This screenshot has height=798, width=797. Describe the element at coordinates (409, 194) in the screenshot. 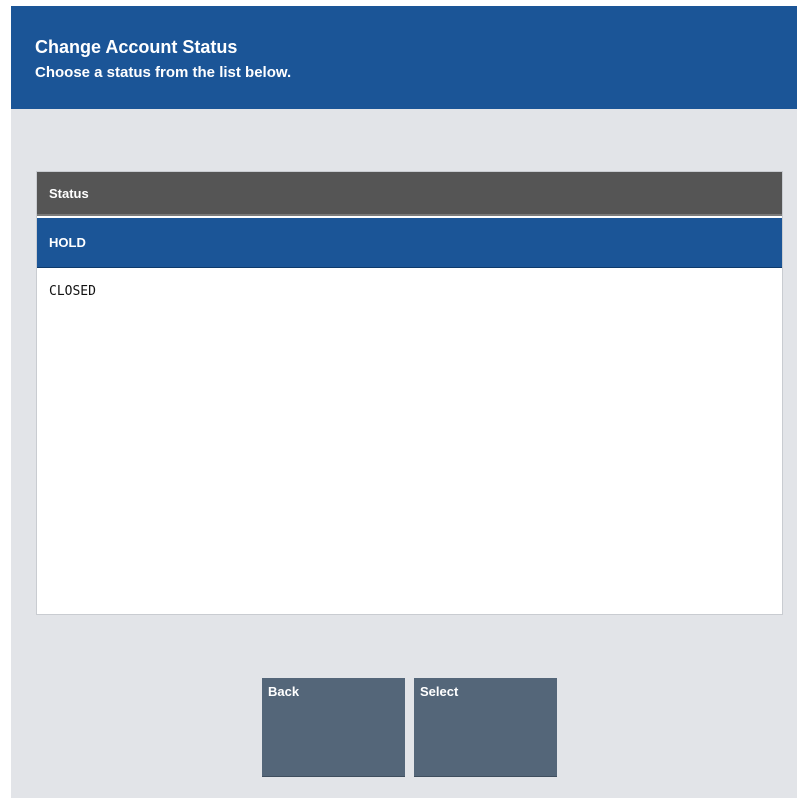

I see `status-column-header: Status` at that location.